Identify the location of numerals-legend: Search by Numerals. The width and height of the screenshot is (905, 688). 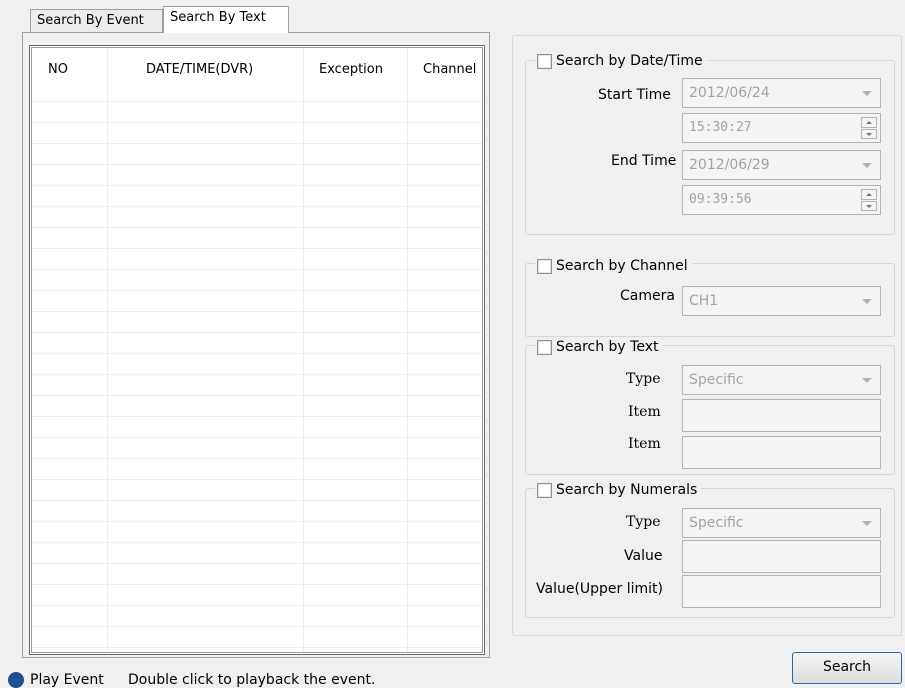
(627, 490).